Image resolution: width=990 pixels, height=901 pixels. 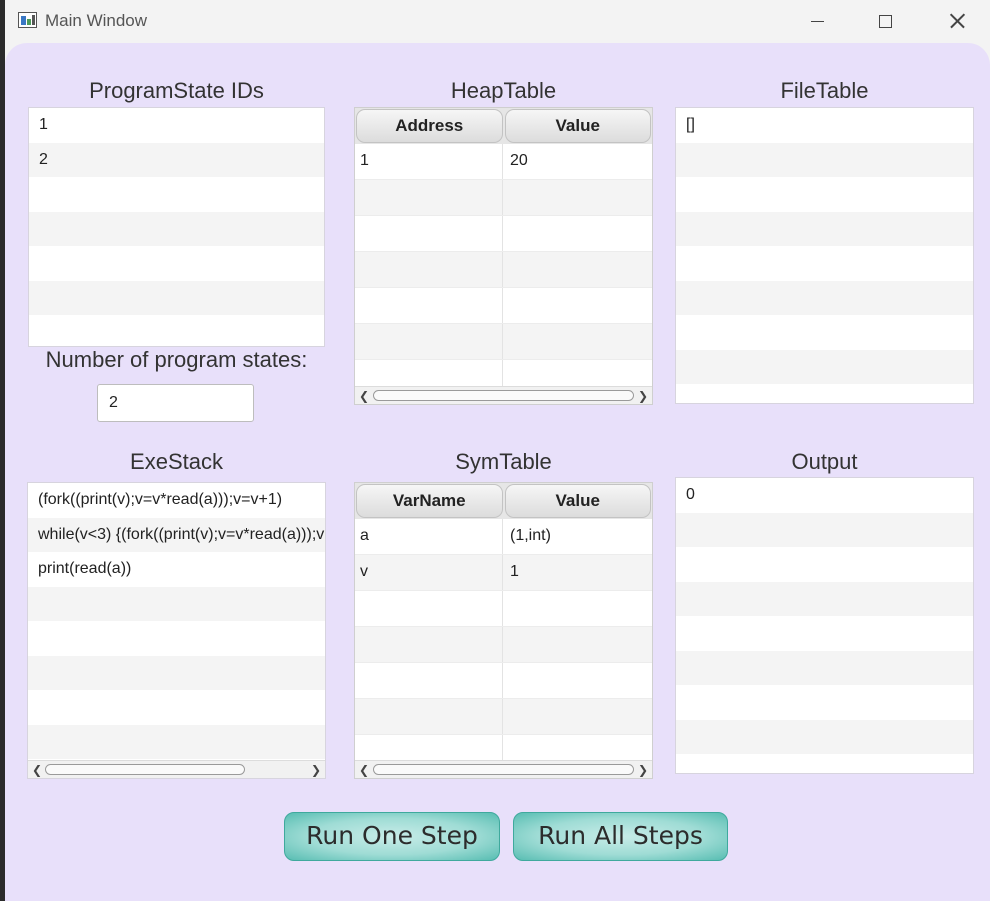 I want to click on sym-table: VarName Value a (1,int) v 1 ❮ ❯, so click(x=503, y=630).